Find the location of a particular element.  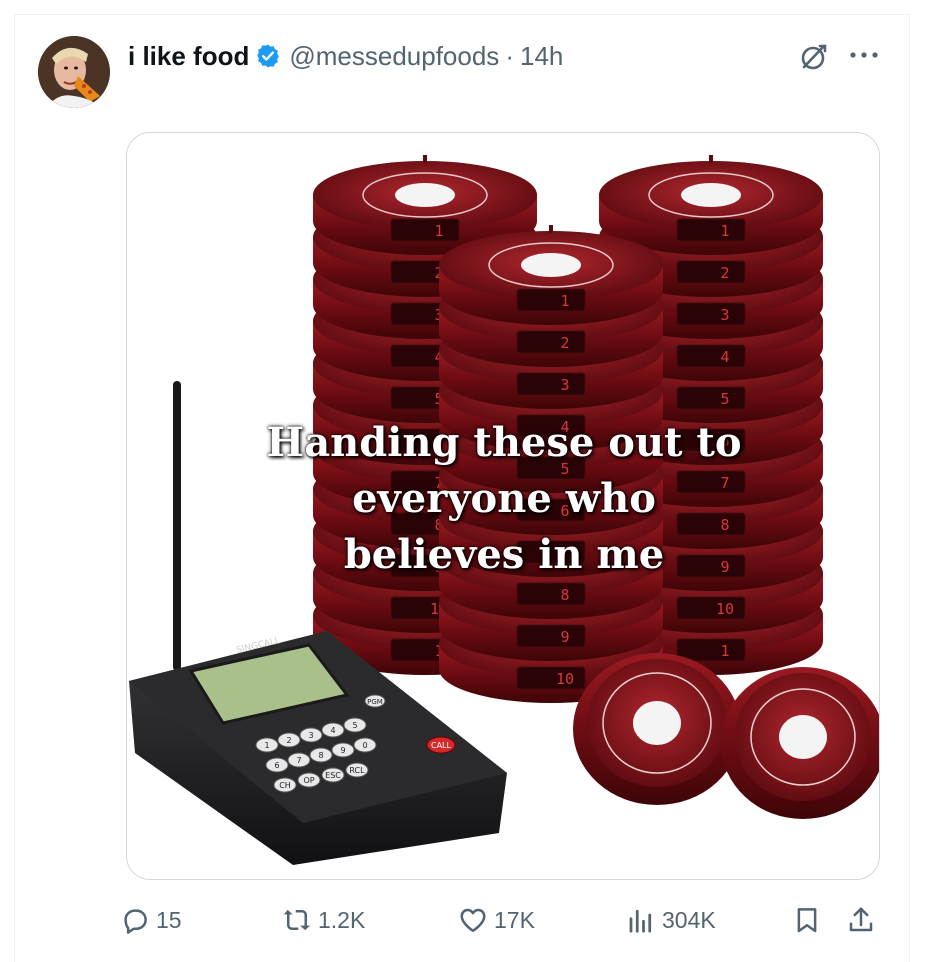

like-count: 17K is located at coordinates (514, 919).